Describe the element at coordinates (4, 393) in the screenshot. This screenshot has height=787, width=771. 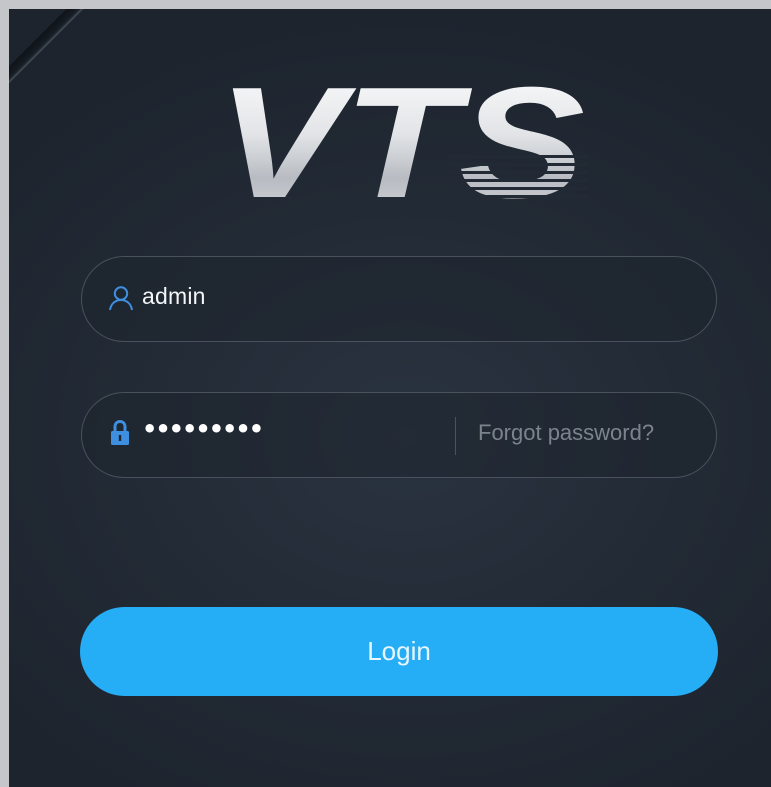
I see `window-frame-left` at that location.